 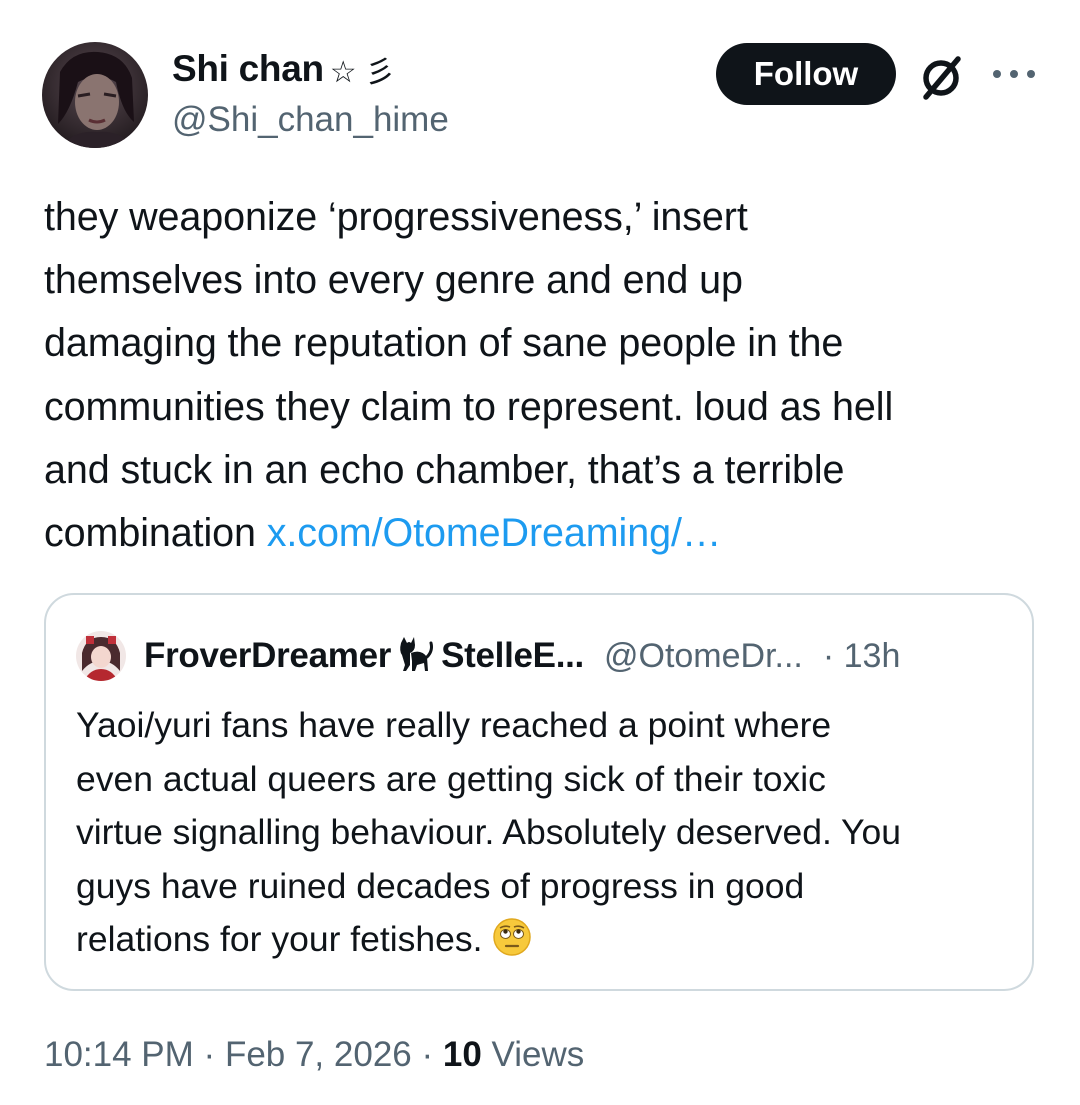 I want to click on tweet-time: 10:14 PM, so click(x=119, y=1054).